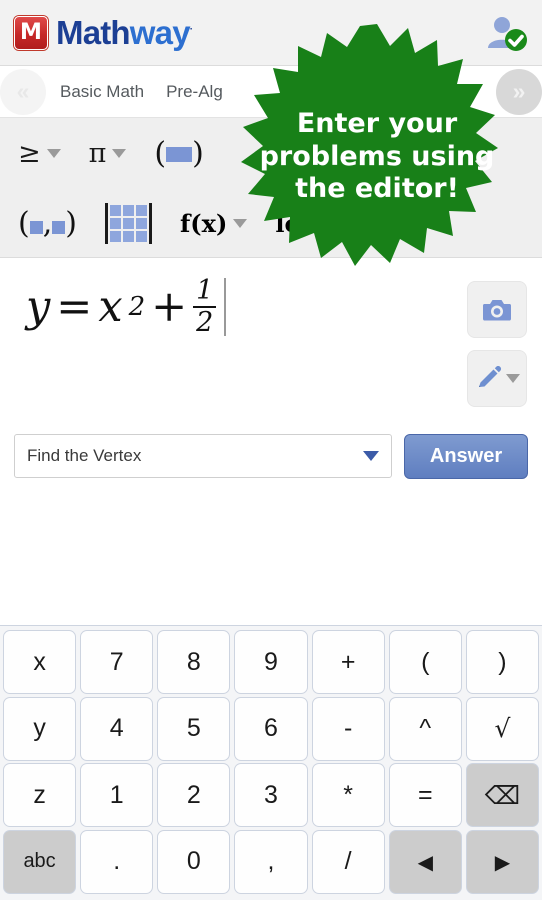 This screenshot has width=542, height=900. I want to click on key-7: 7, so click(117, 662).